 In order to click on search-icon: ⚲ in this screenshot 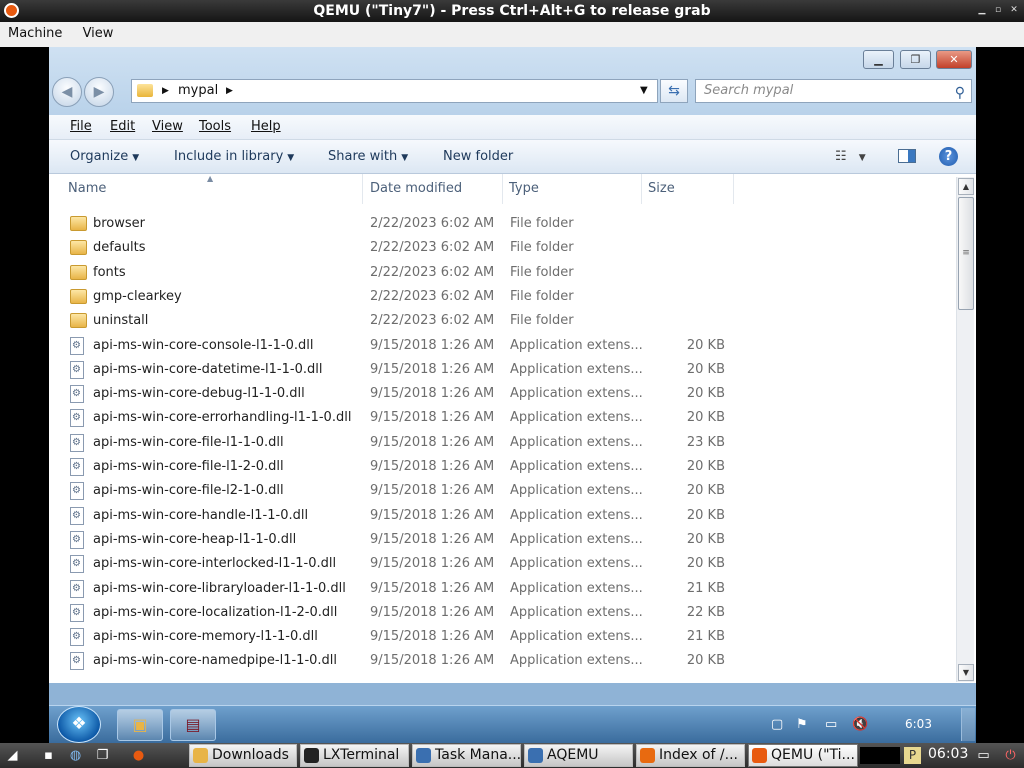, I will do `click(960, 93)`.